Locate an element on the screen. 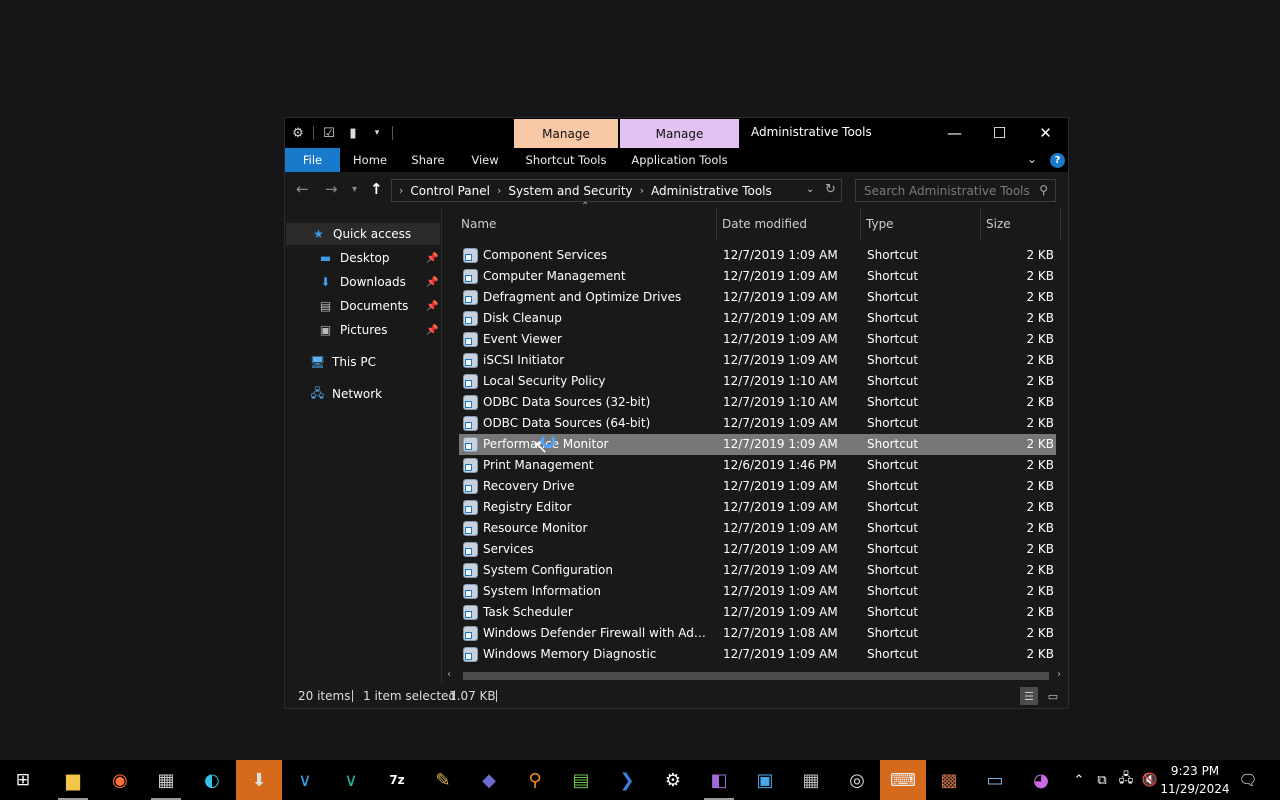  properties-icon: ⚙ is located at coordinates (298, 133).